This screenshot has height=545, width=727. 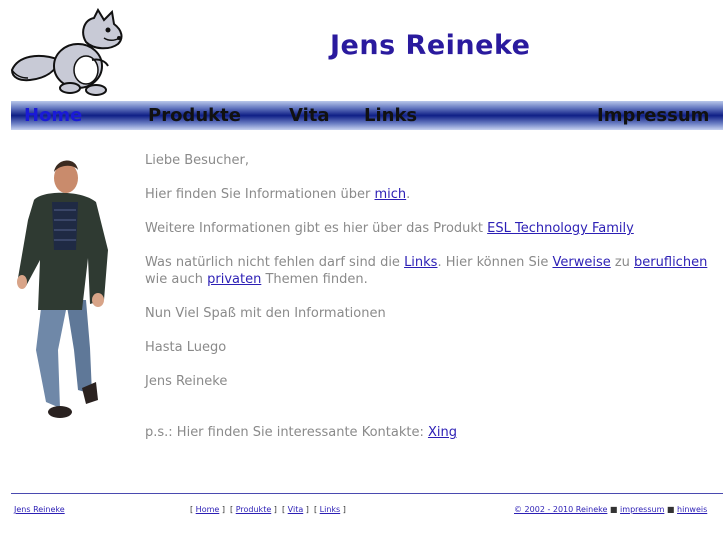 I want to click on link-beruflichen: beruflichen, so click(x=670, y=262).